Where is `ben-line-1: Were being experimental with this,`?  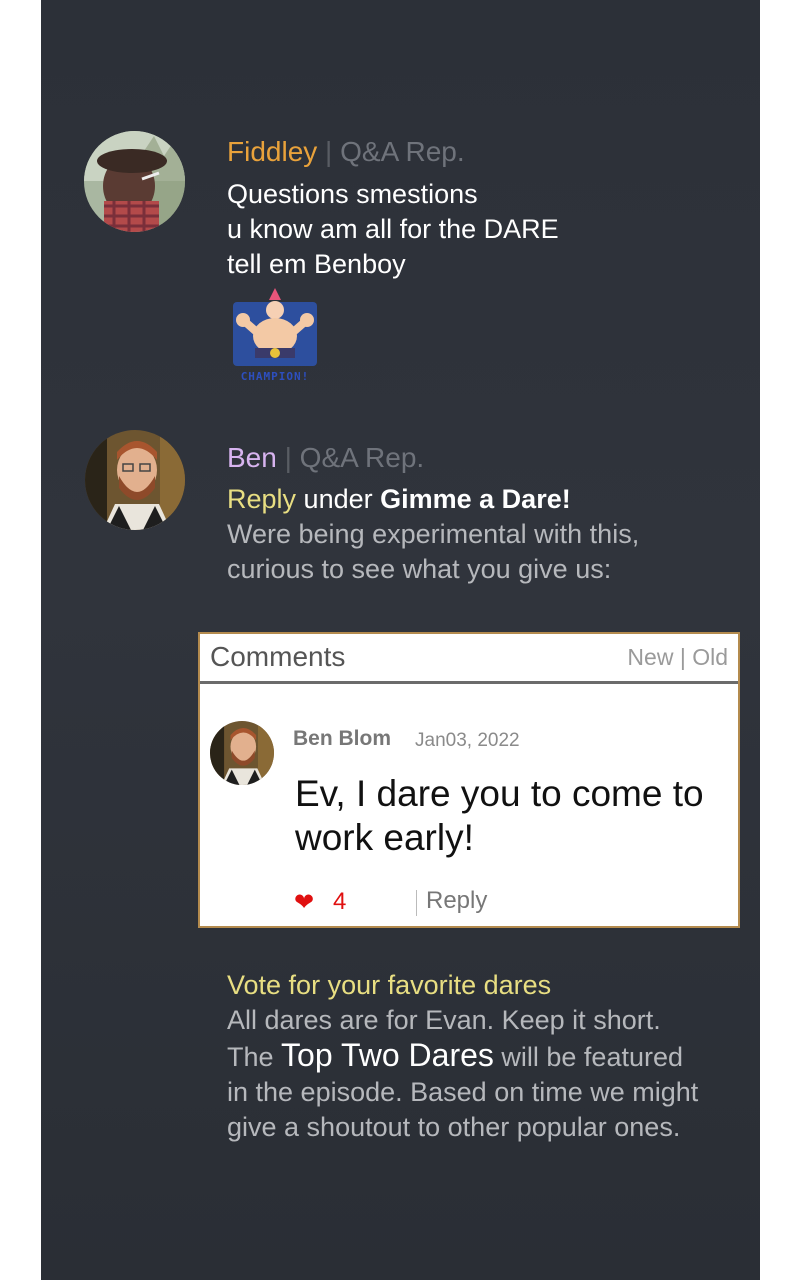 ben-line-1: Were being experimental with this, is located at coordinates (433, 534).